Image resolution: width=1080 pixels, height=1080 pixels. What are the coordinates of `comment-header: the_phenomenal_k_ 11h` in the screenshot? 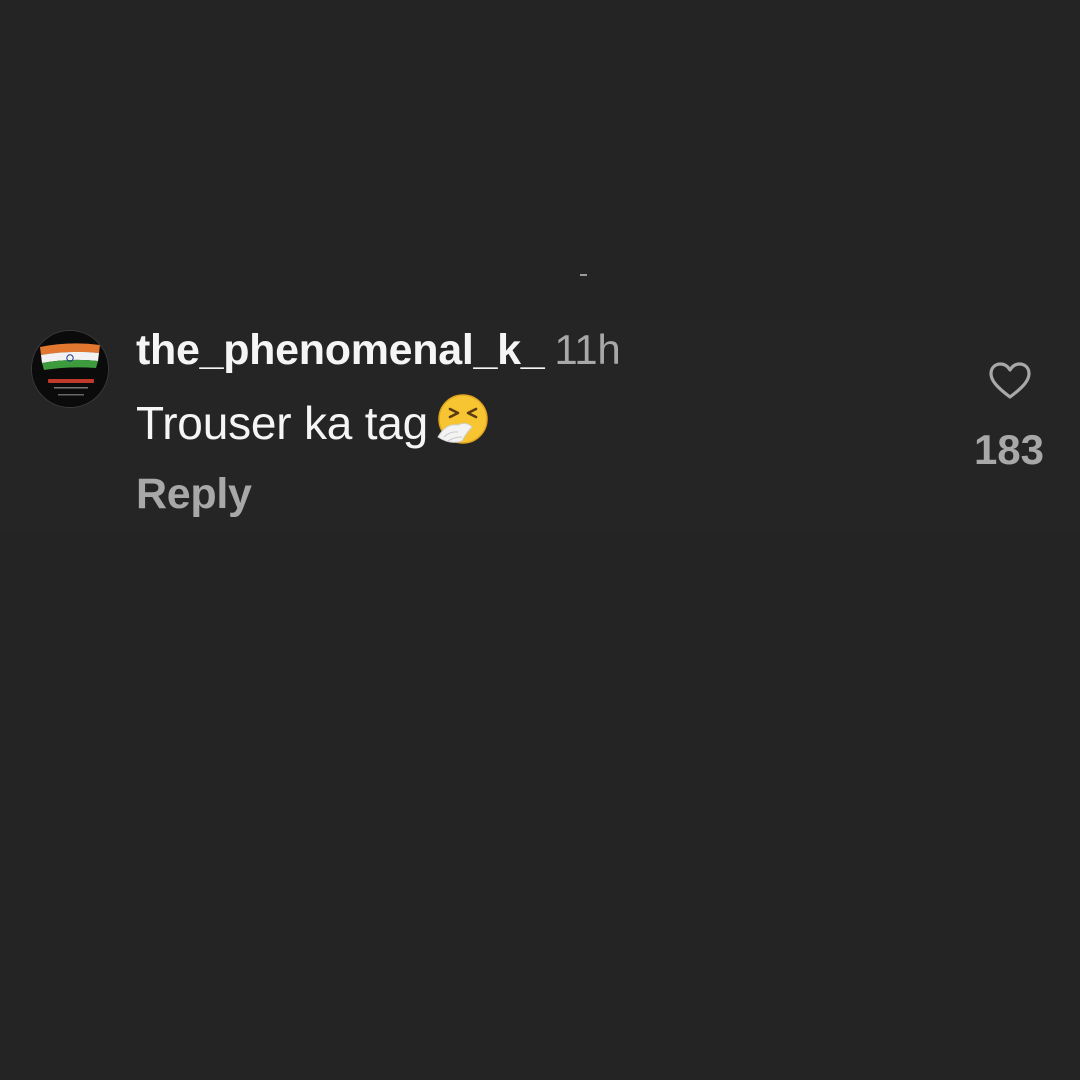 It's located at (378, 355).